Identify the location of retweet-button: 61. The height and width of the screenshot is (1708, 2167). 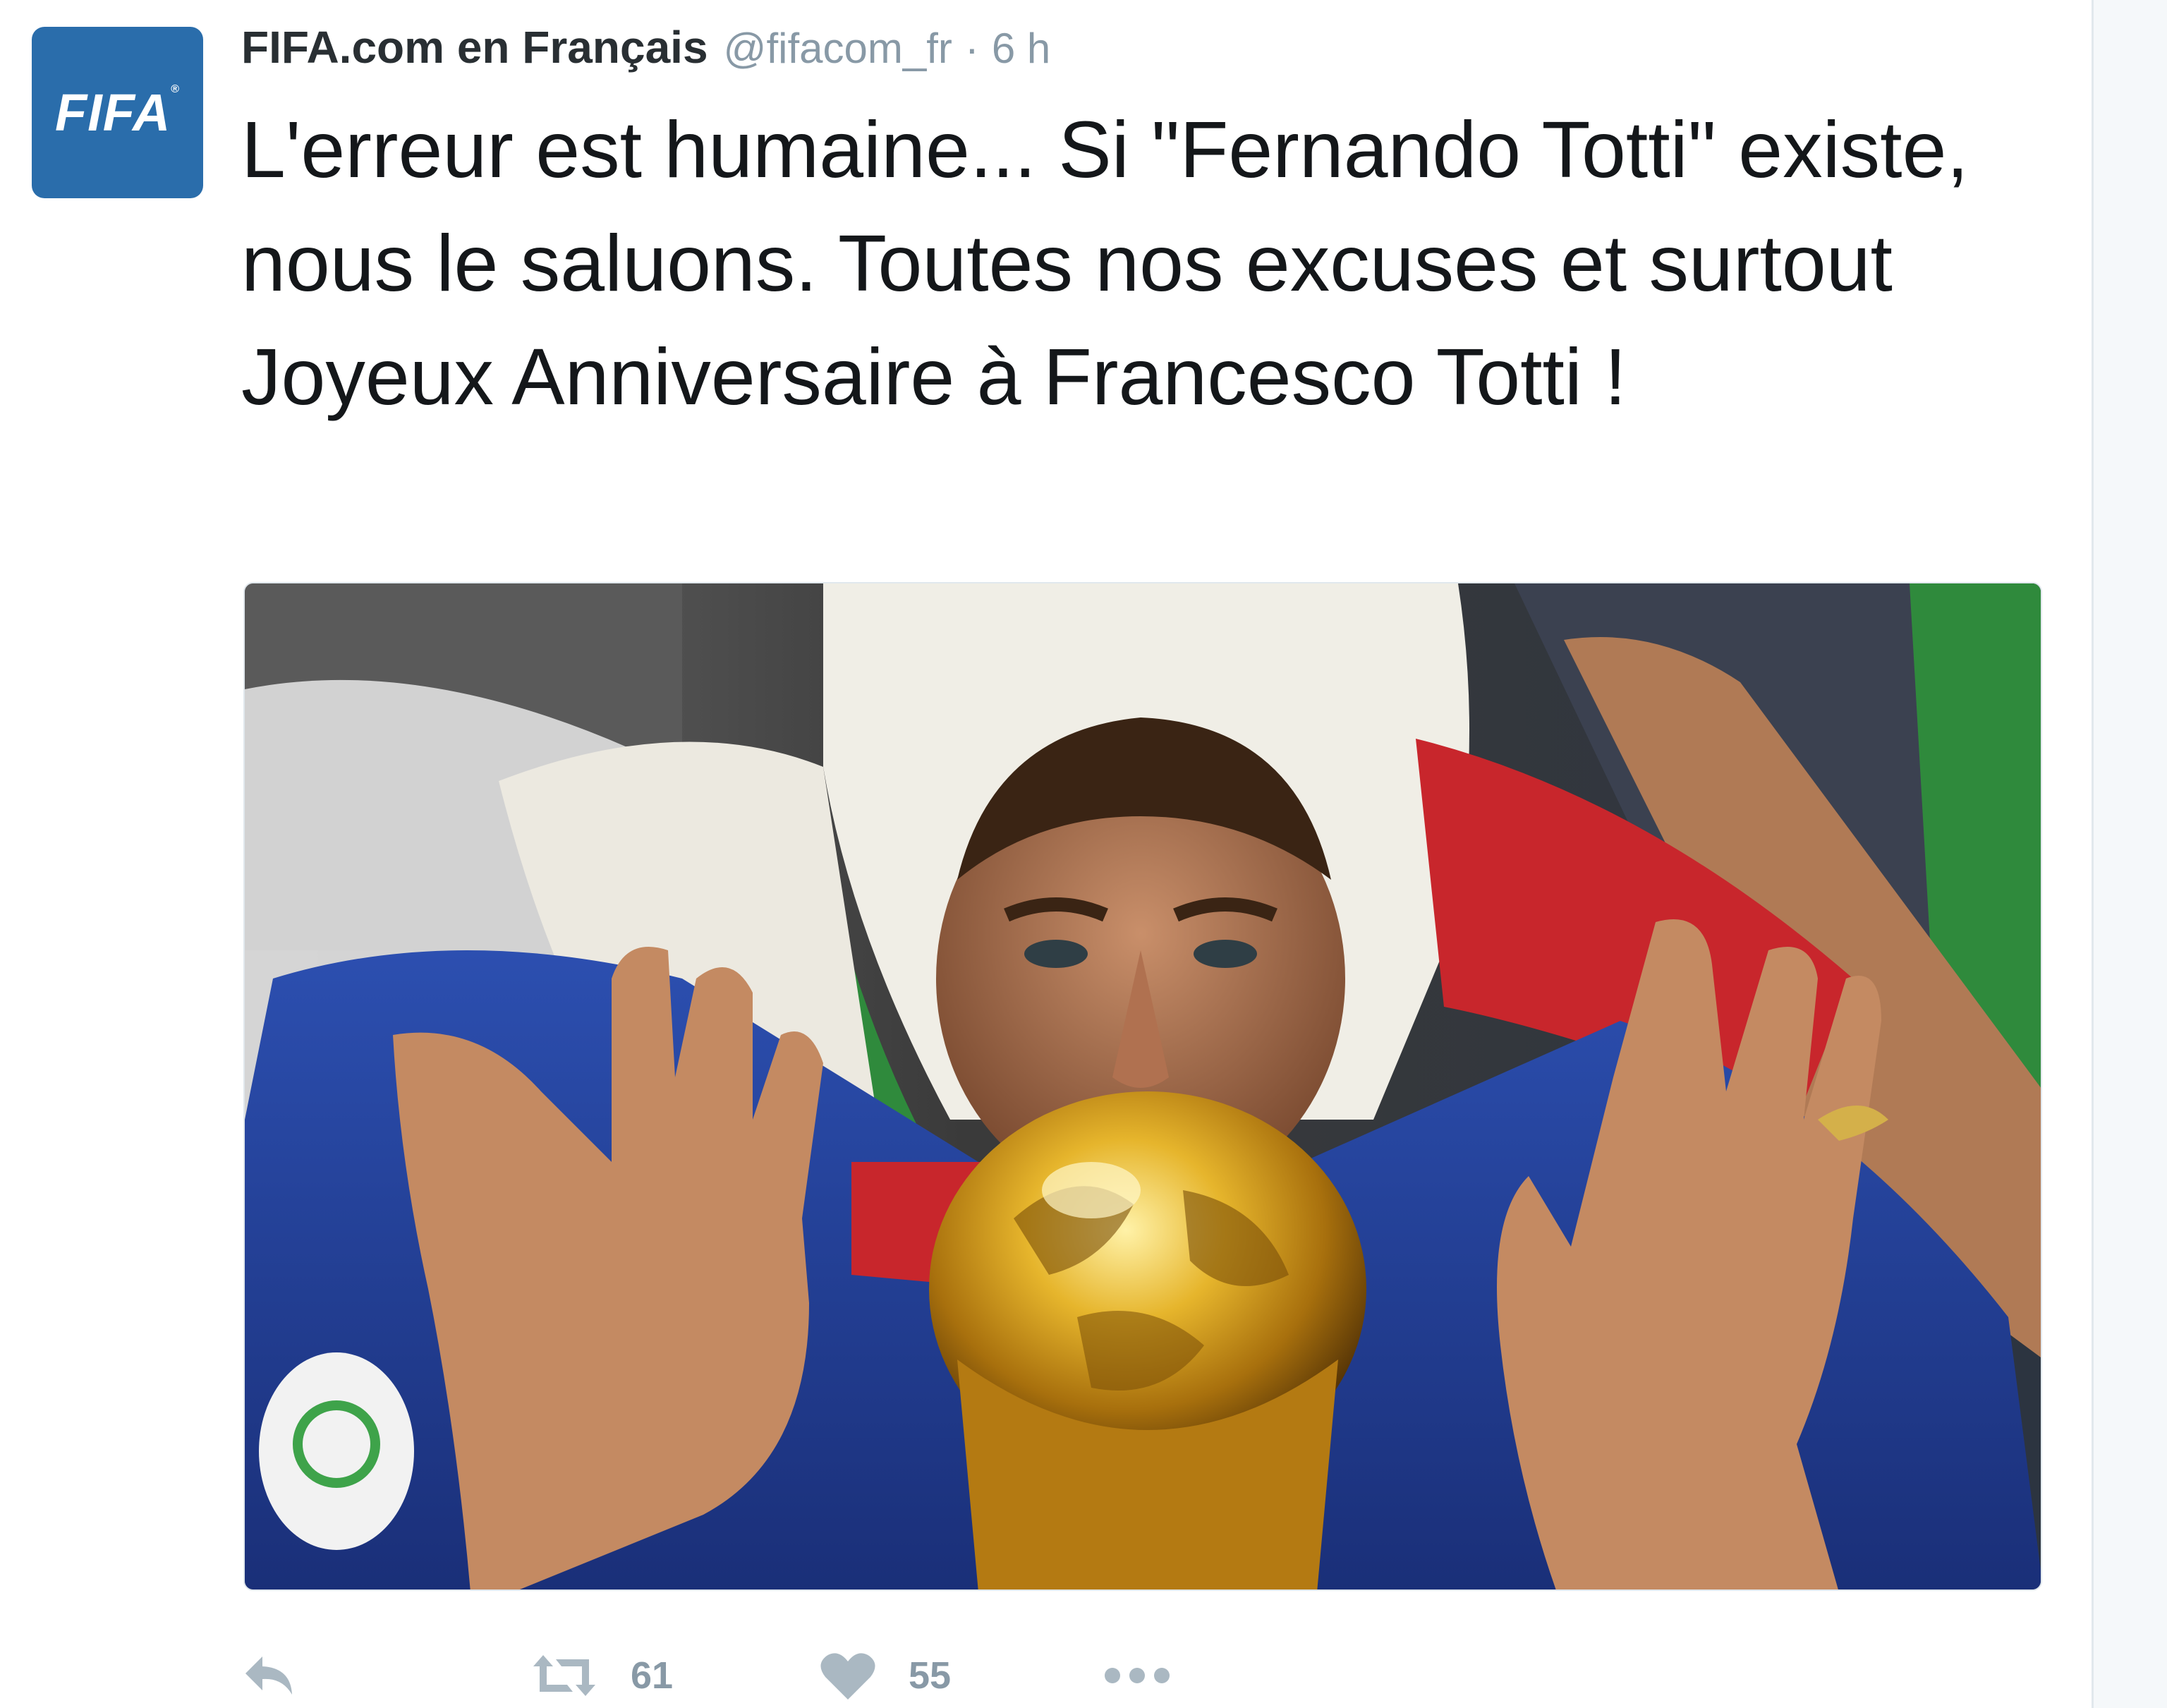
(601, 1675).